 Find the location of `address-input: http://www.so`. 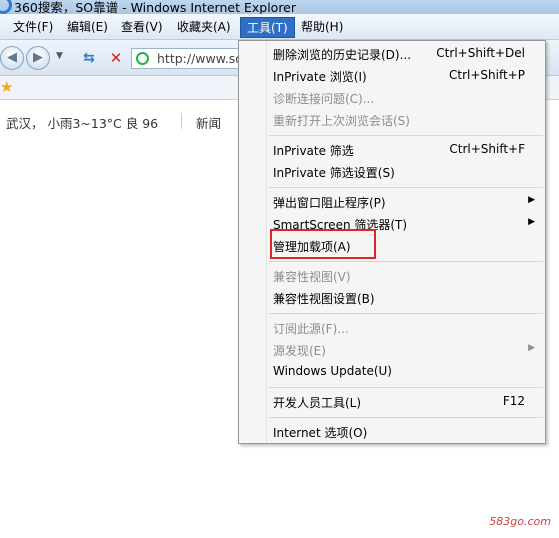

address-input: http://www.so is located at coordinates (200, 58).